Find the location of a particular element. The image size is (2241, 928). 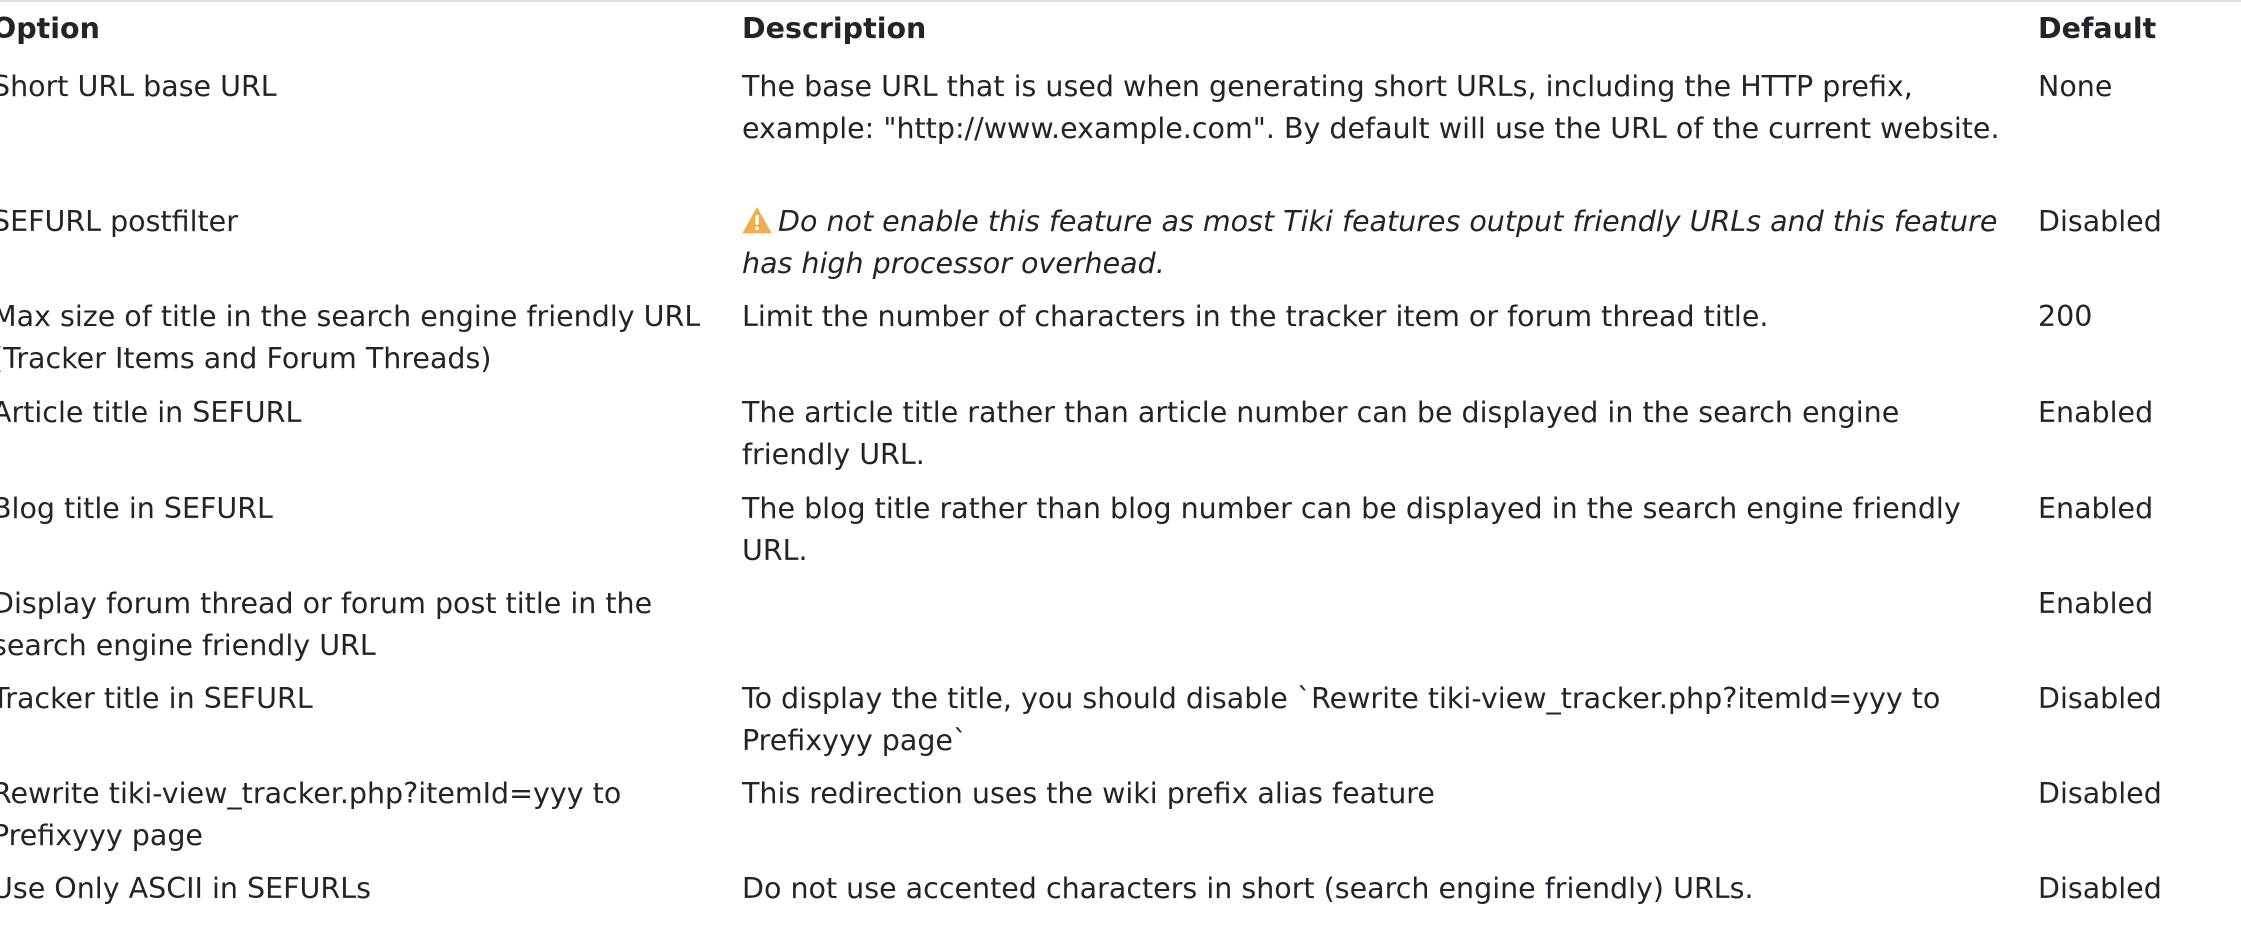

option-cell: Tracker title in SEFURL is located at coordinates (156, 698).